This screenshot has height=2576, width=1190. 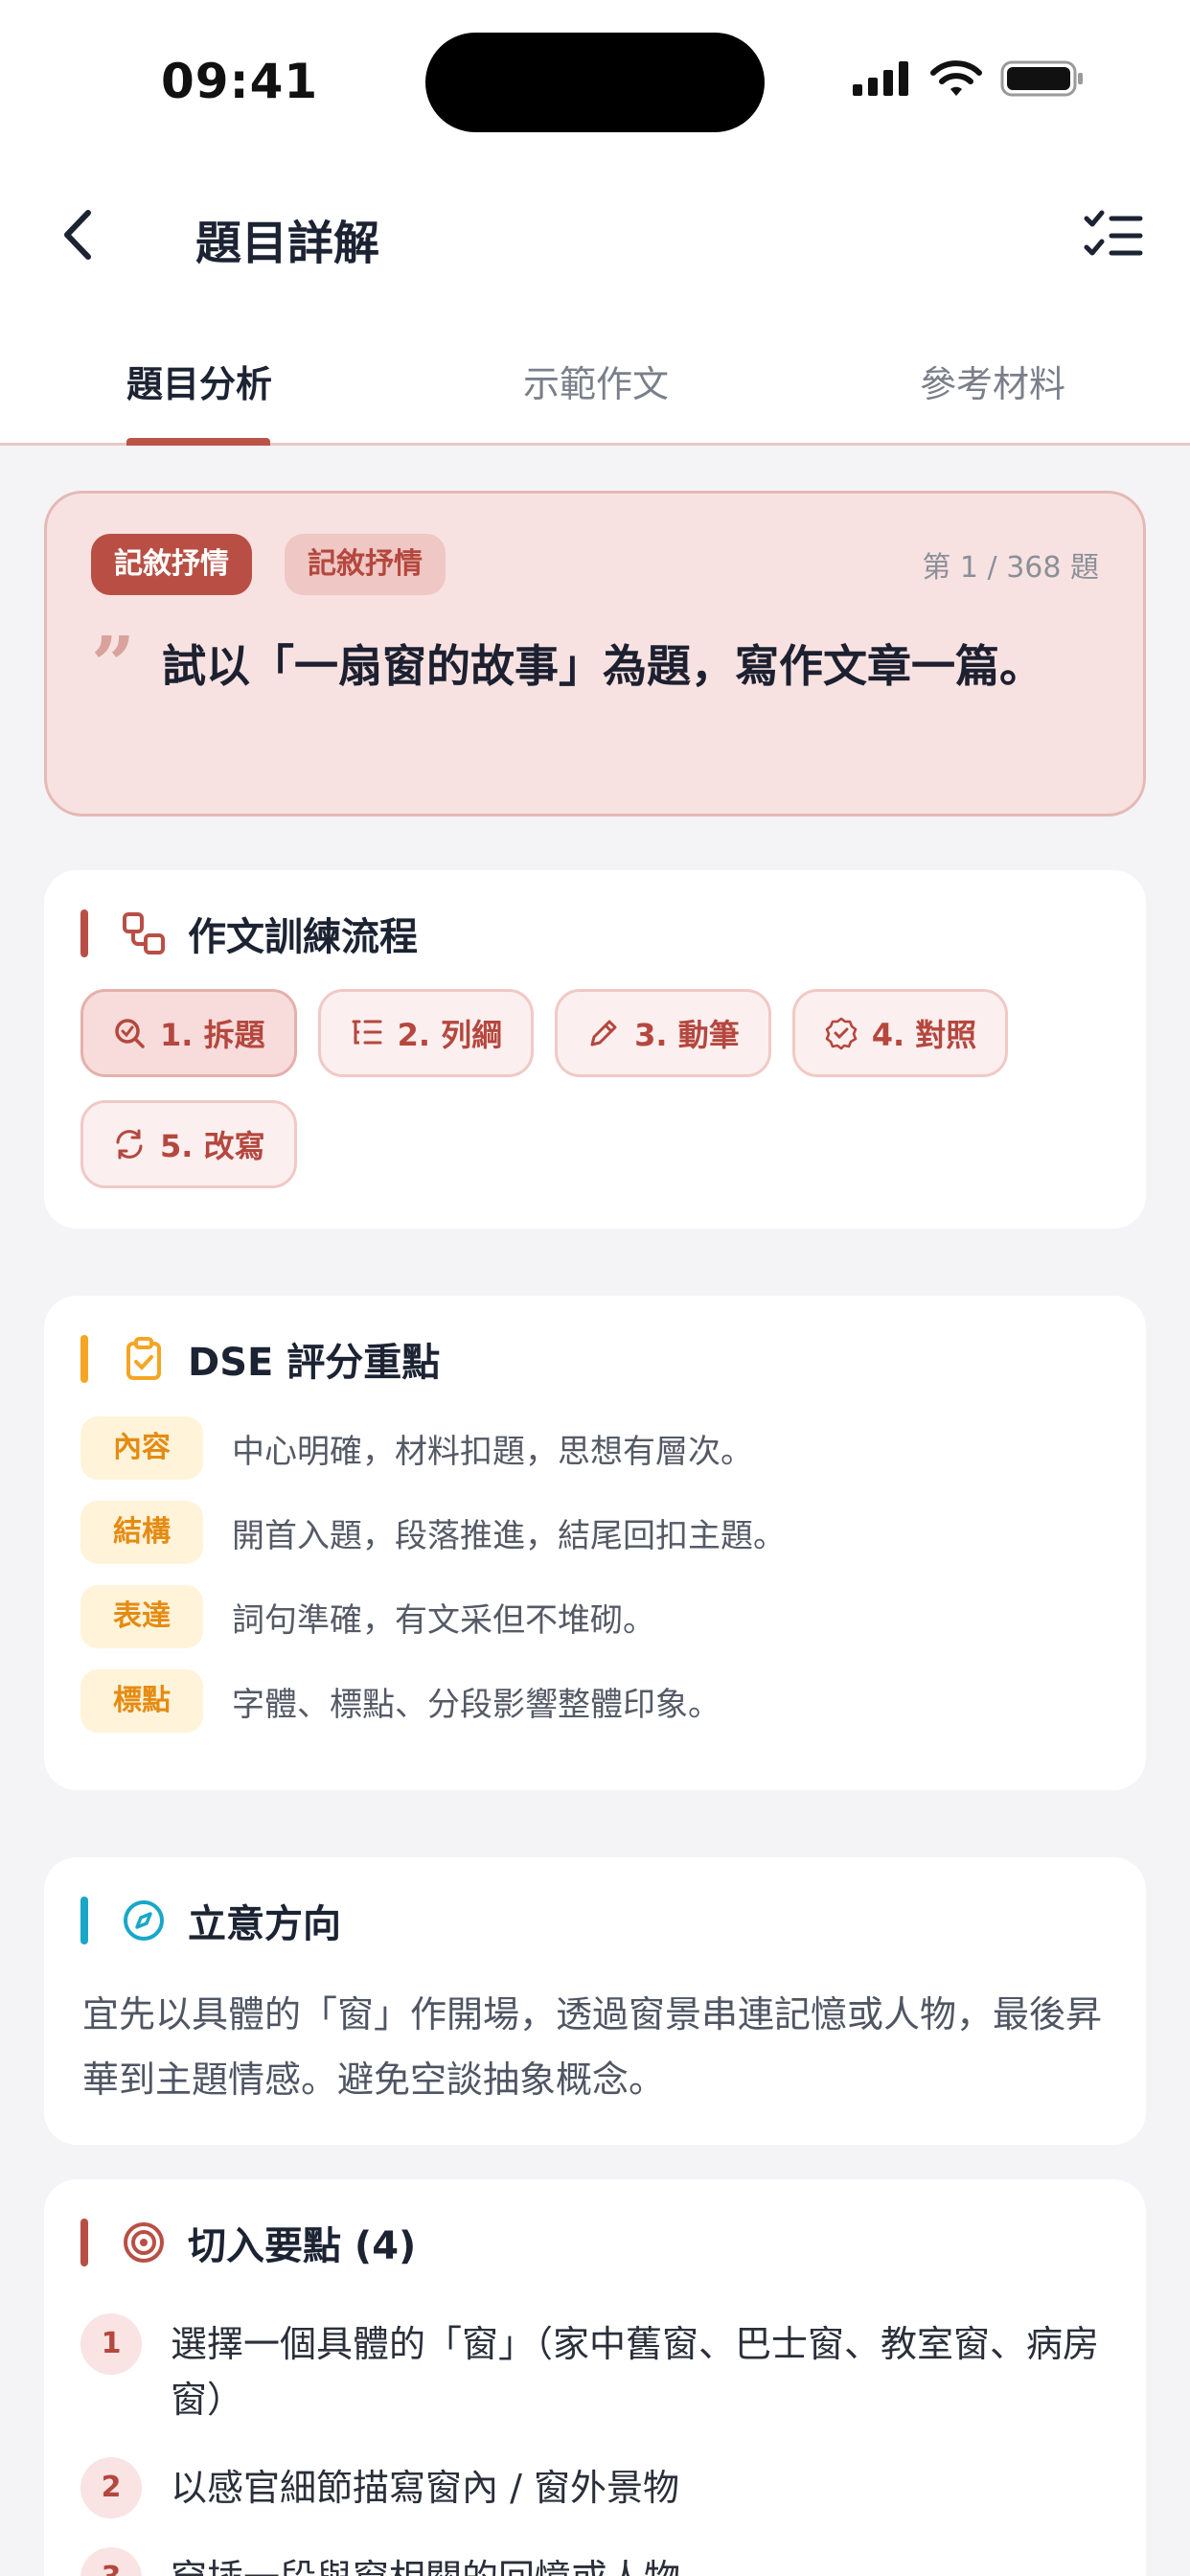 I want to click on nav-bar: 題目詳解, so click(x=595, y=235).